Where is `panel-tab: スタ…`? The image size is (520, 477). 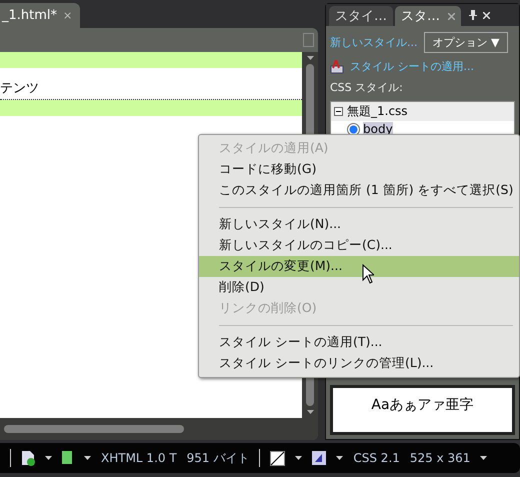 panel-tab: スタ… is located at coordinates (428, 16).